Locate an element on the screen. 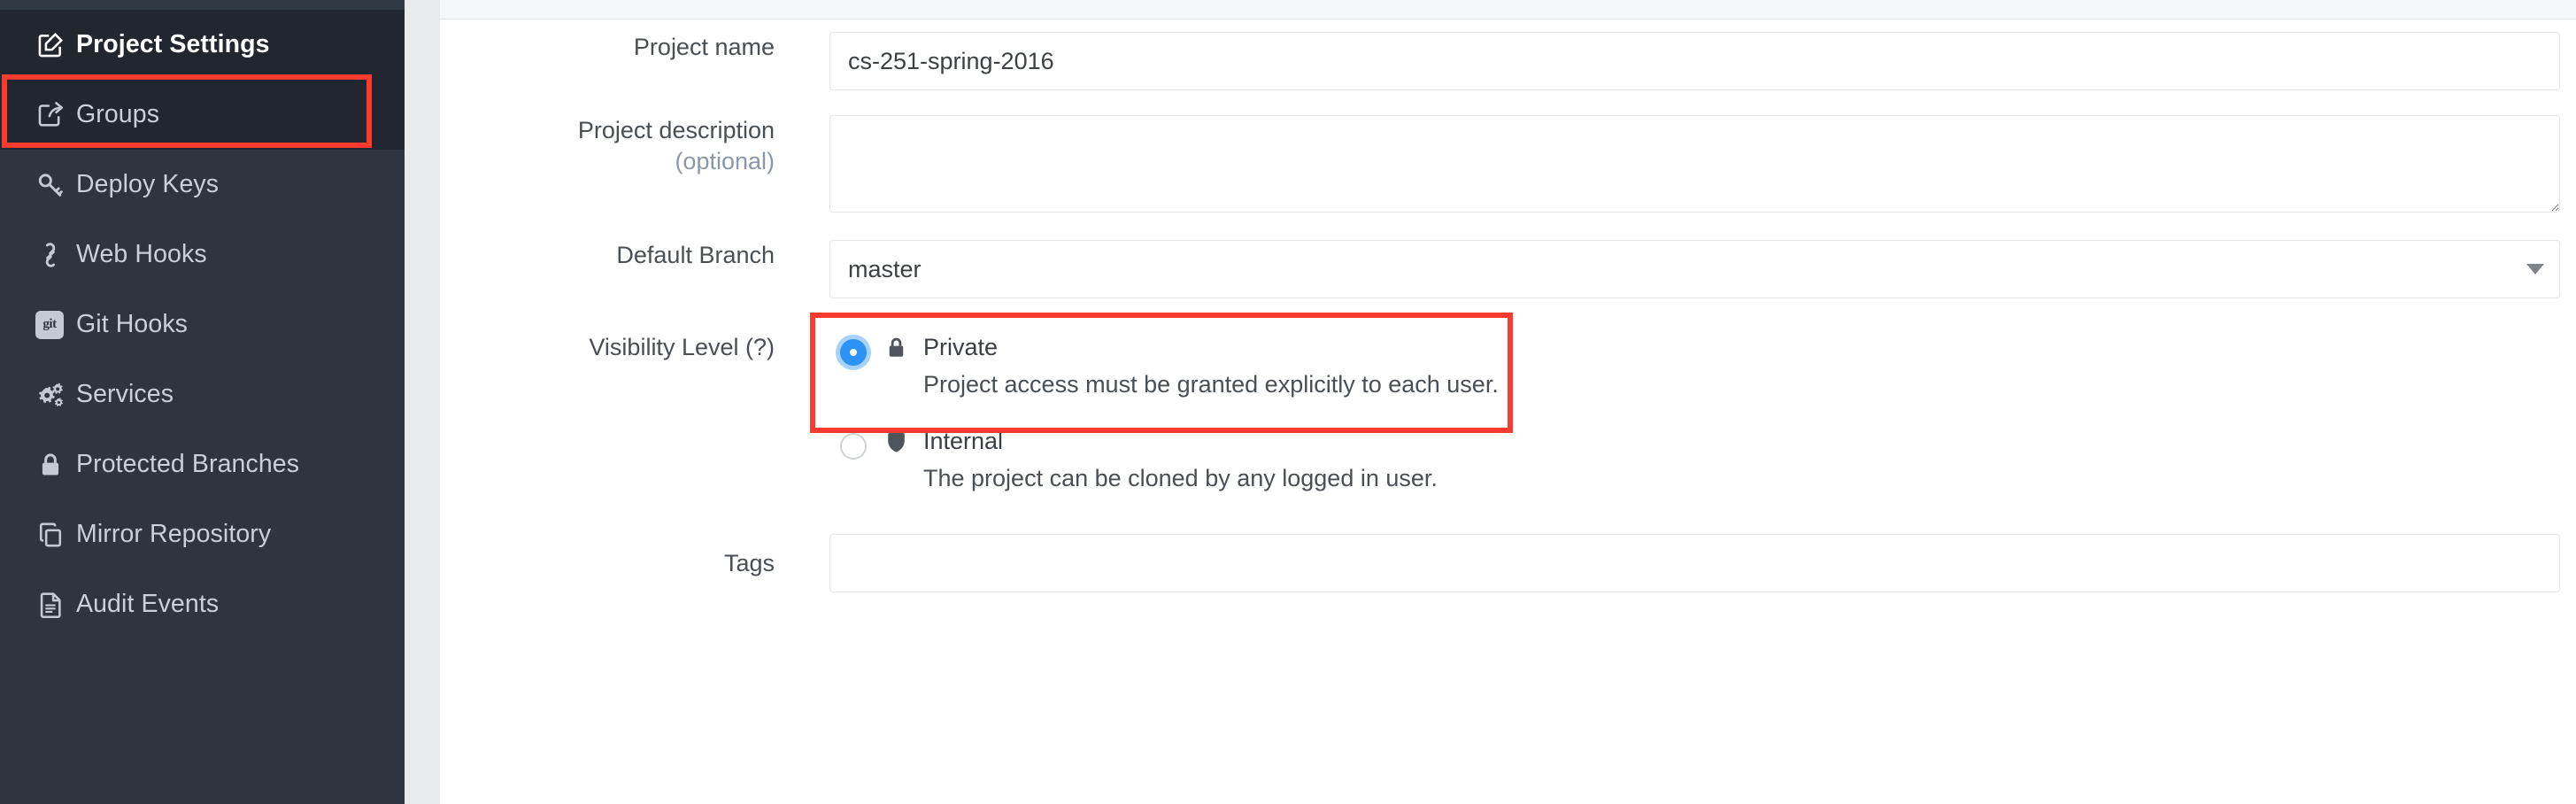  project-name-input is located at coordinates (1694, 61).